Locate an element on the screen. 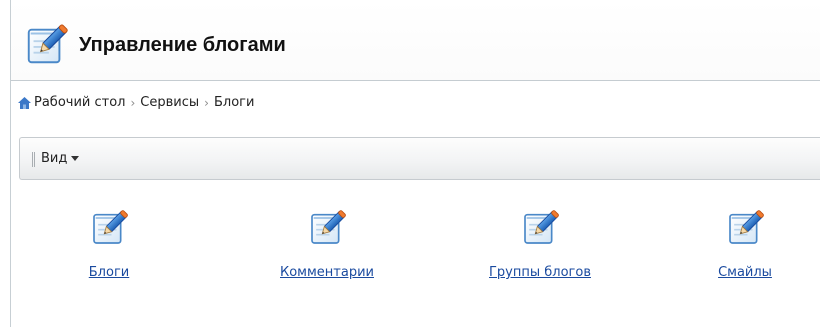 Image resolution: width=820 pixels, height=327 pixels. toolbar: Вид is located at coordinates (419, 158).